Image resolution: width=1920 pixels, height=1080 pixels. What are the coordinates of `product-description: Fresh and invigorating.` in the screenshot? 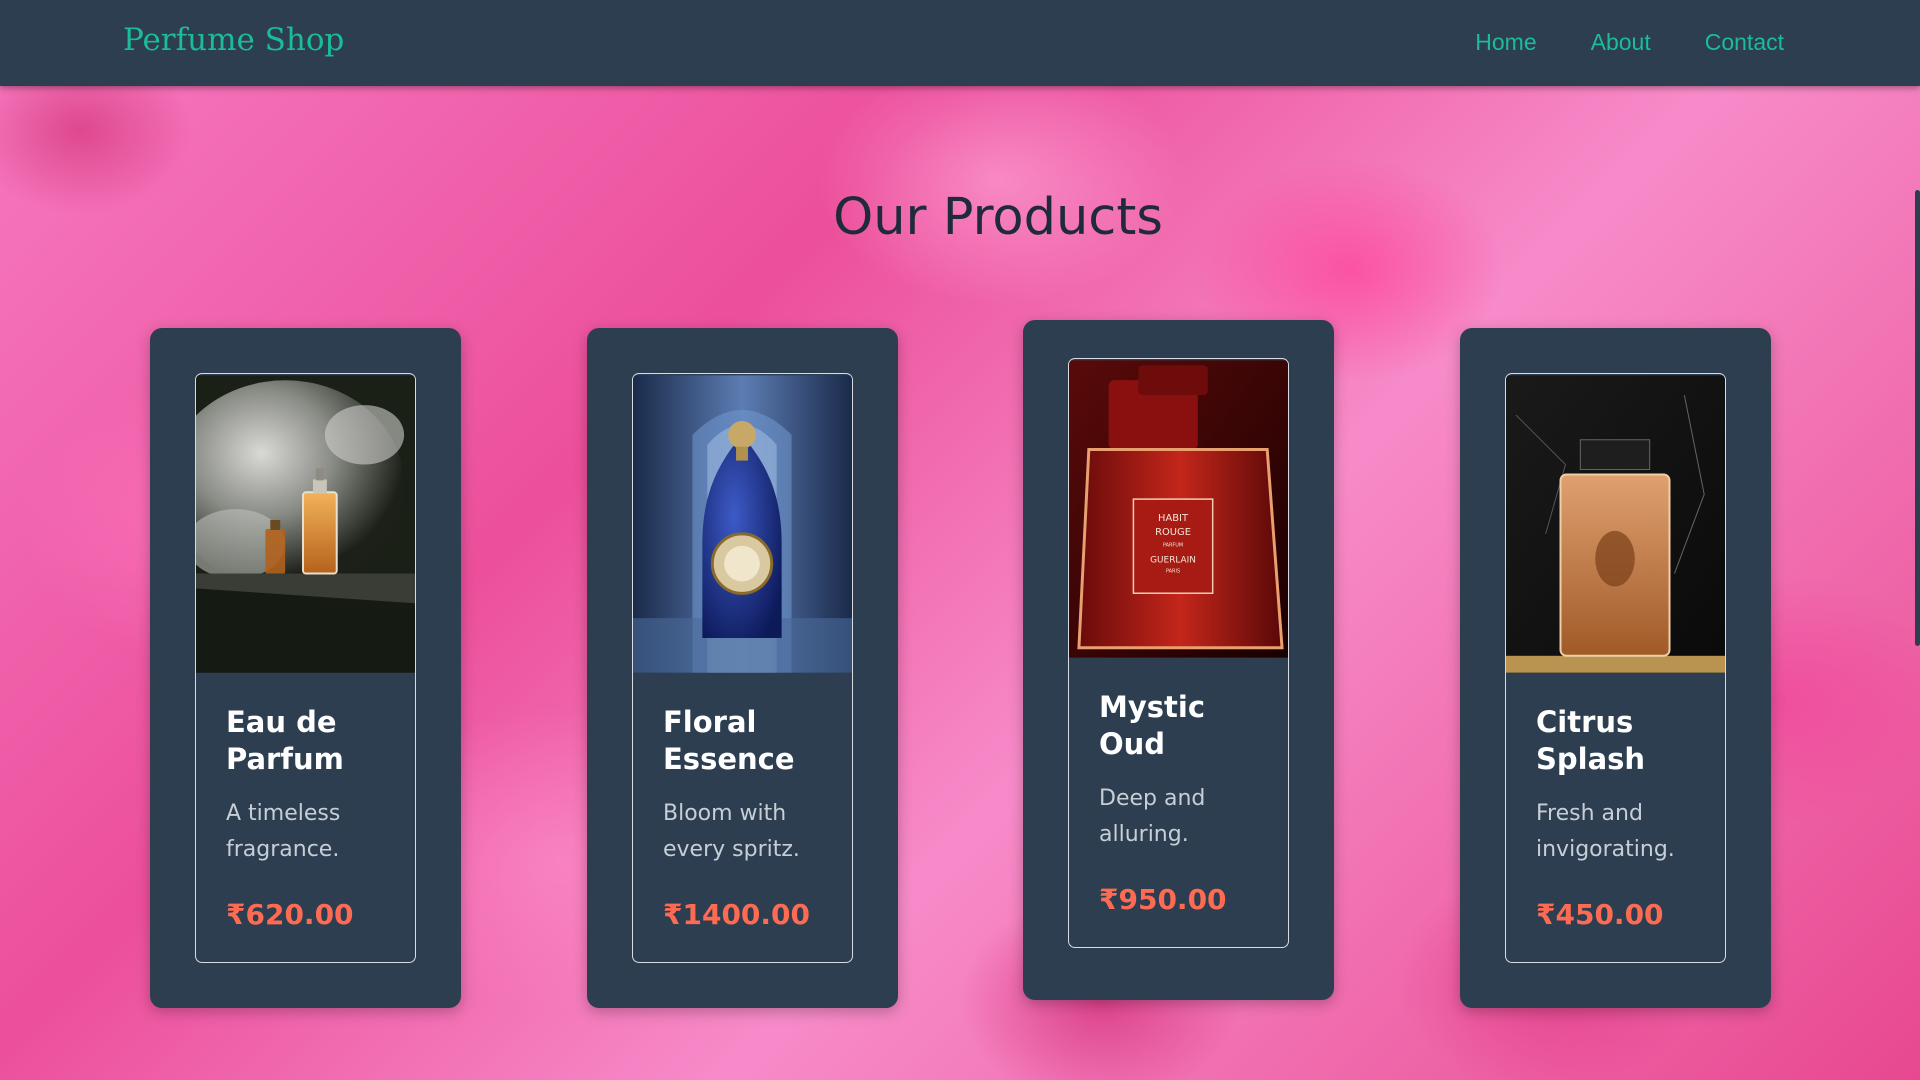 It's located at (1605, 831).